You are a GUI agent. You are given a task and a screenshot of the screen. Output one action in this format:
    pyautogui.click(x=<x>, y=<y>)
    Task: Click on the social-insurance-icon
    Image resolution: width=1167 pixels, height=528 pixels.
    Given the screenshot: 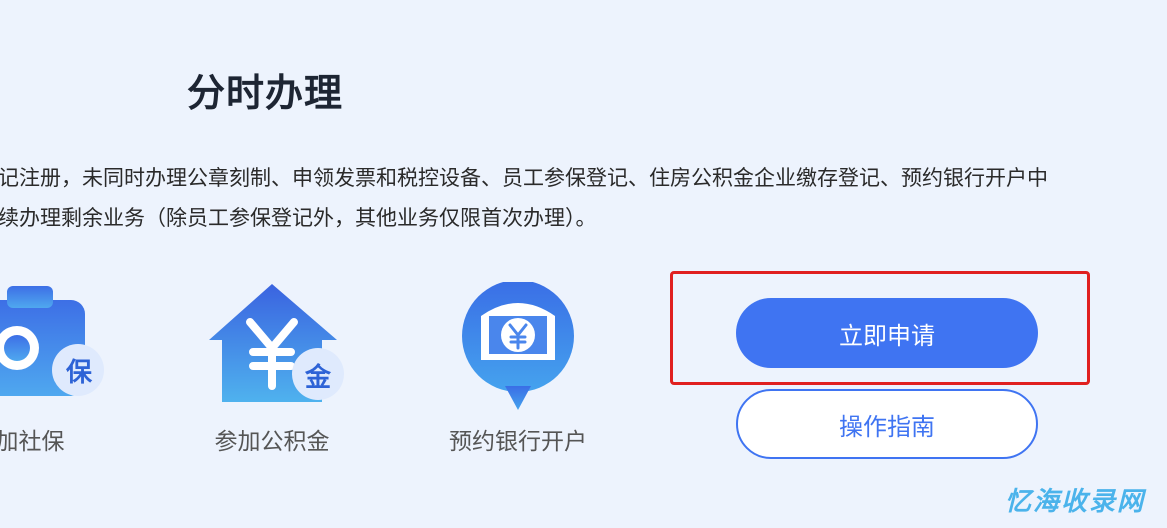 What is the action you would take?
    pyautogui.click(x=52, y=341)
    